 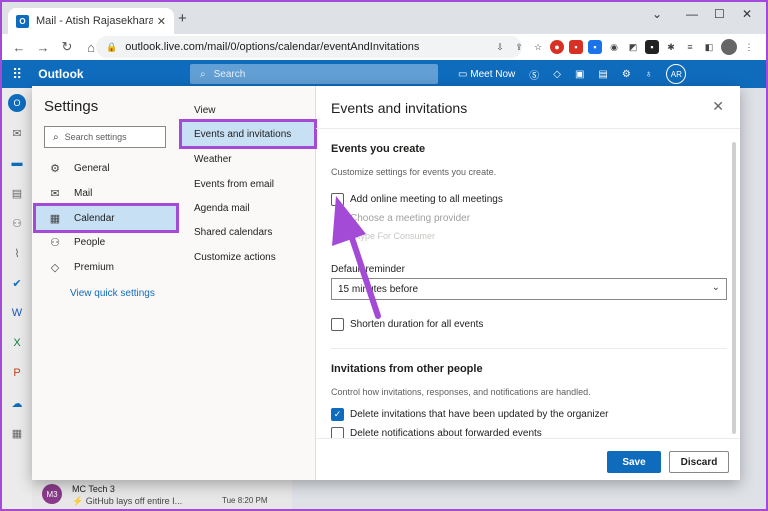 I want to click on minimize-icon: —, so click(x=692, y=14).